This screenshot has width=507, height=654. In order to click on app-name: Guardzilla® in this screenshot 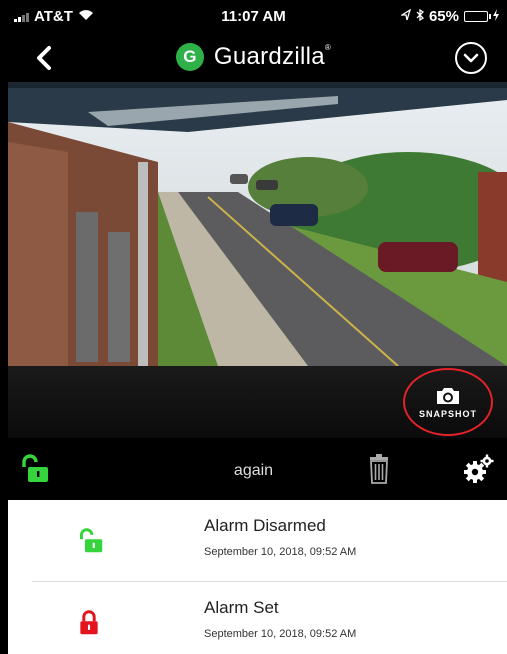, I will do `click(272, 56)`.